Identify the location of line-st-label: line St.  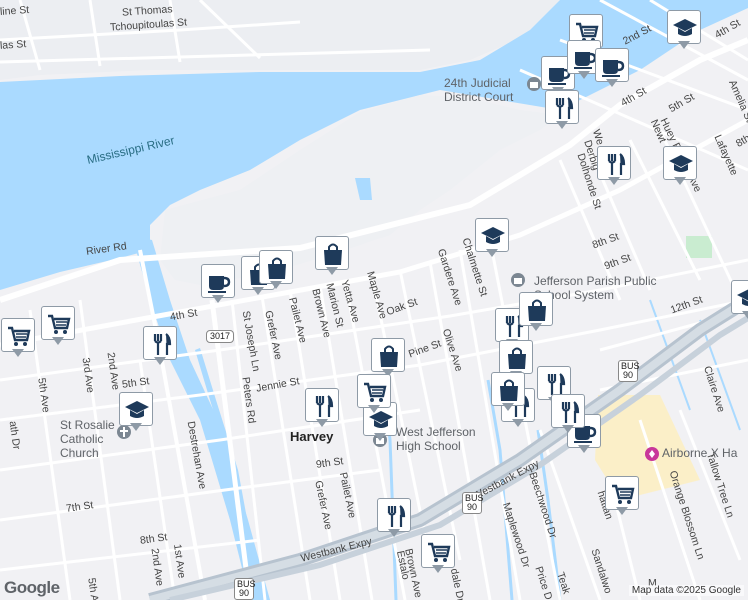
(15, 11).